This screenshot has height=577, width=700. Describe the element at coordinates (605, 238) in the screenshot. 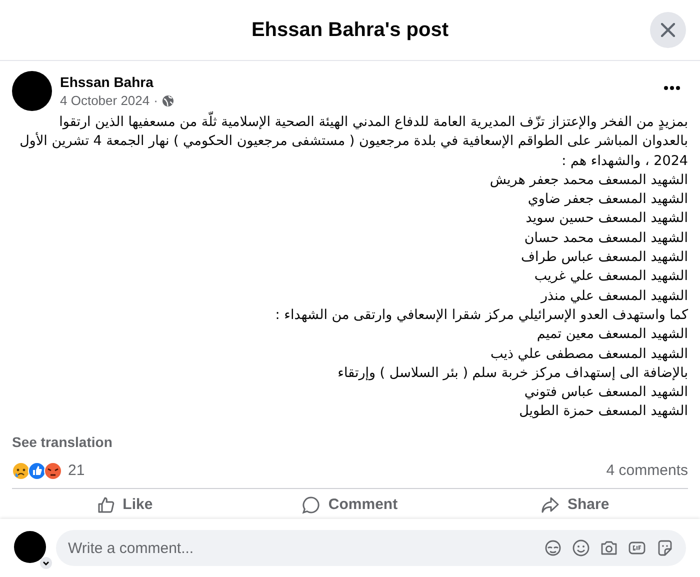

I see `post-text: الشهيد المسعف محمد حسان` at that location.